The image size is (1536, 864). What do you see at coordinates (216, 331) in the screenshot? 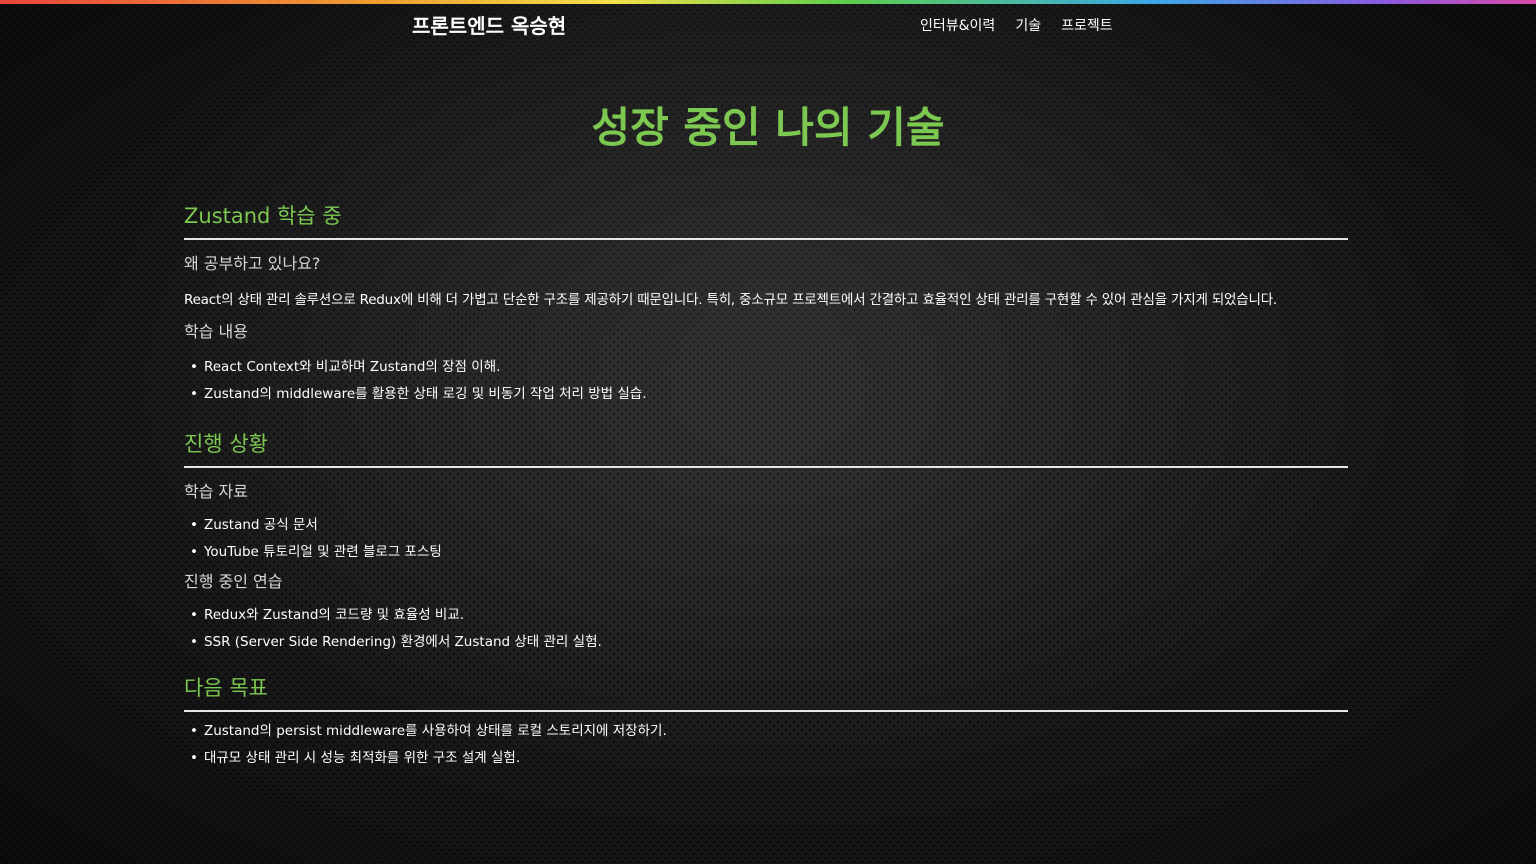
I see `learning-content-heading: 학습 내용` at bounding box center [216, 331].